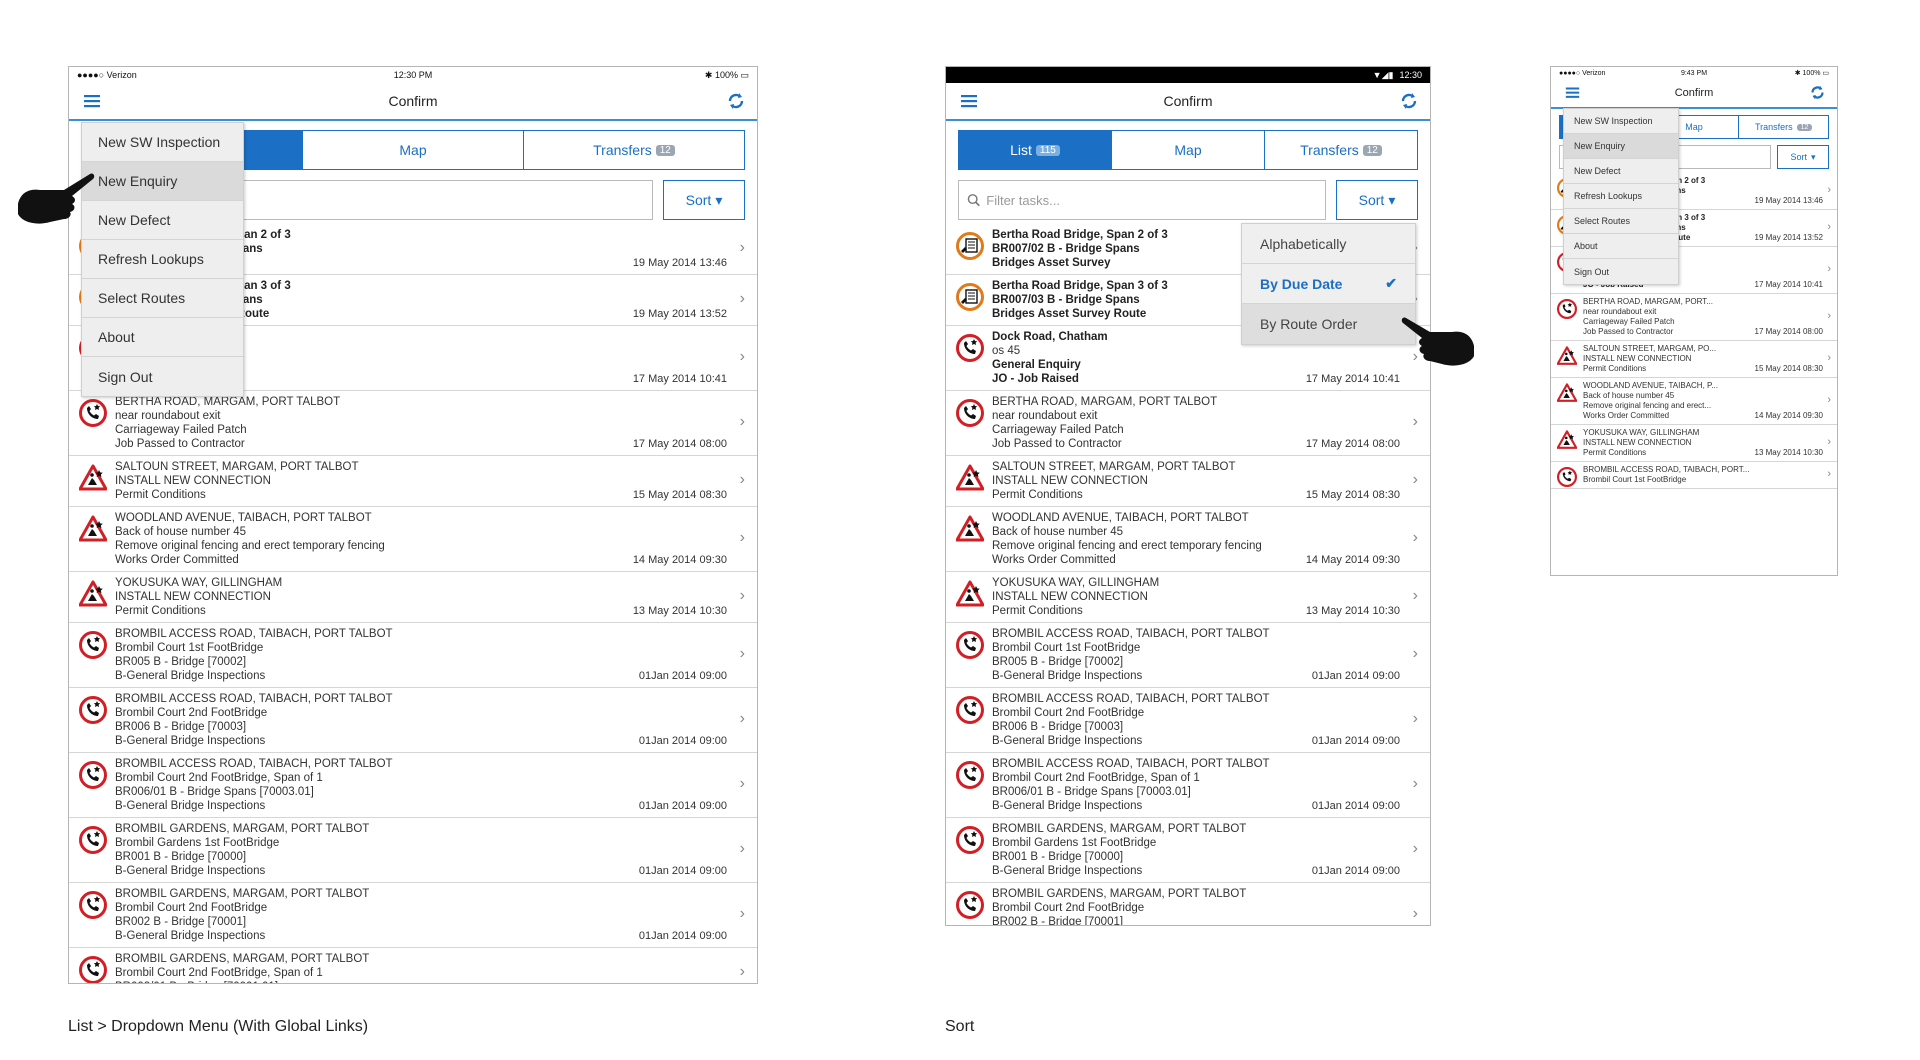 The height and width of the screenshot is (1060, 1920). Describe the element at coordinates (1641, 432) in the screenshot. I see `task-line: YOKUSUKA WAY, GILLINGHAM` at that location.